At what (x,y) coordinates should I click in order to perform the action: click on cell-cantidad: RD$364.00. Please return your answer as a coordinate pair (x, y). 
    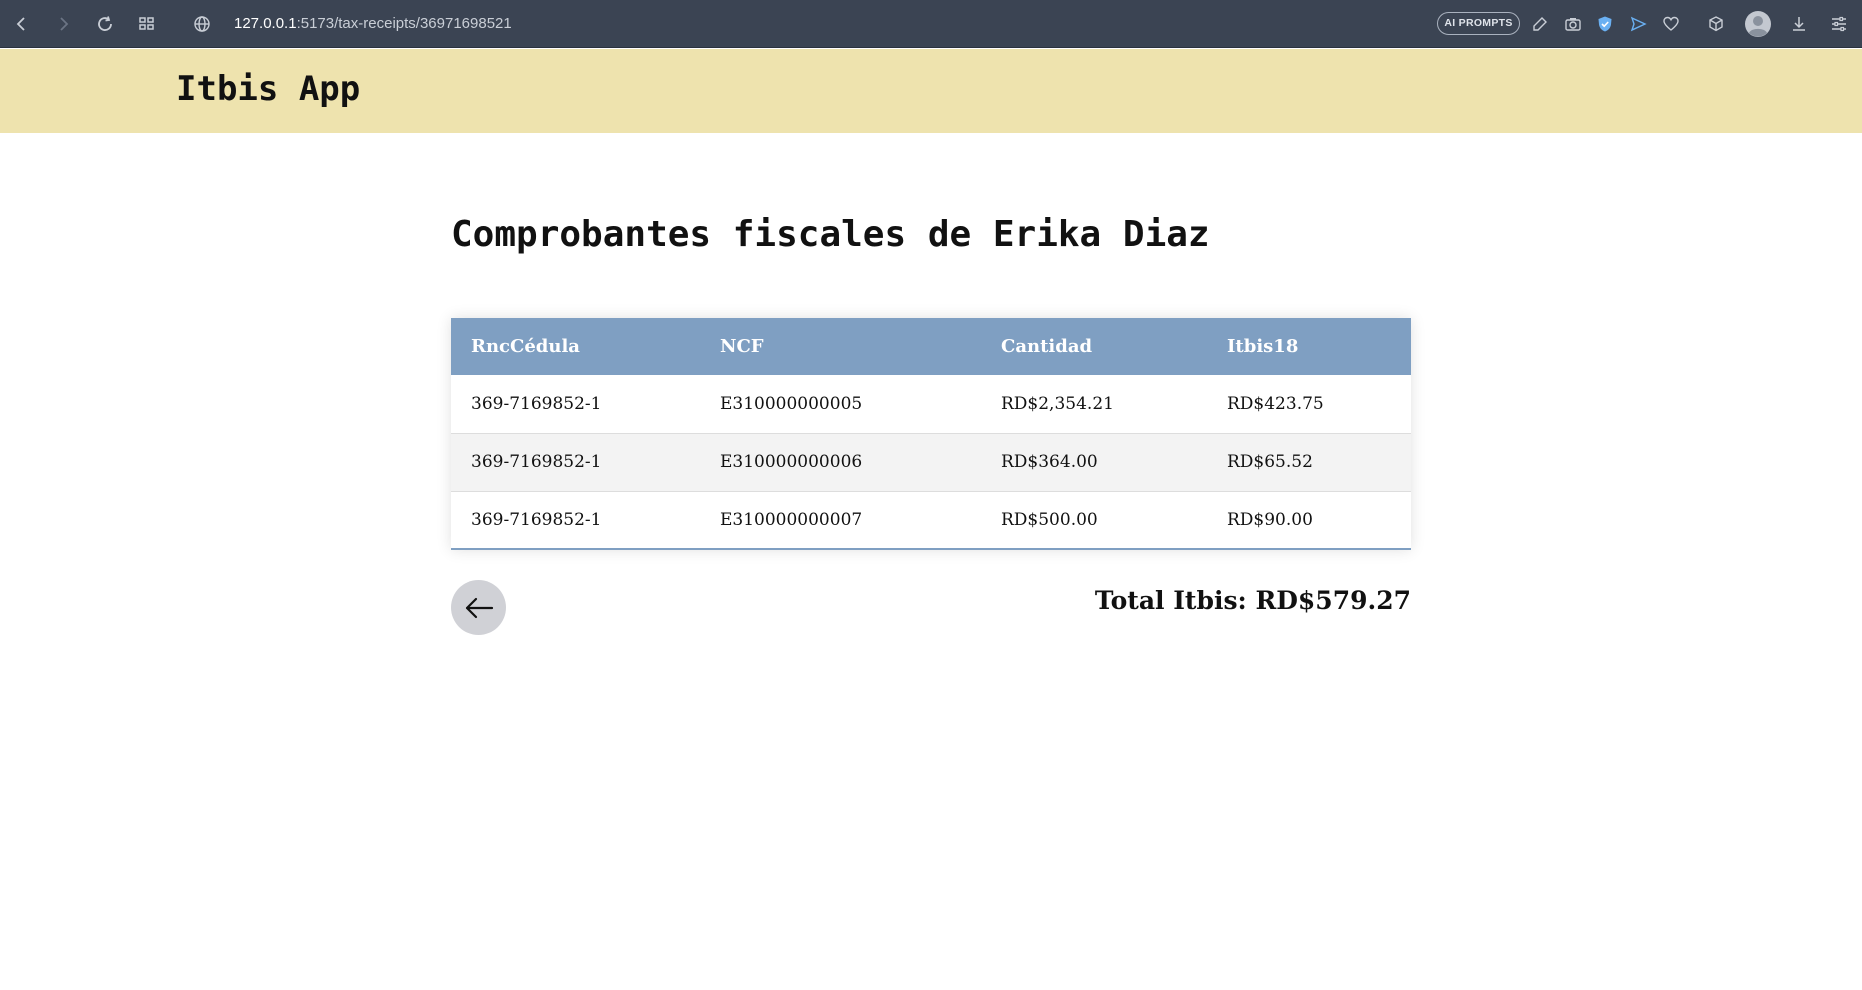
    Looking at the image, I should click on (1049, 462).